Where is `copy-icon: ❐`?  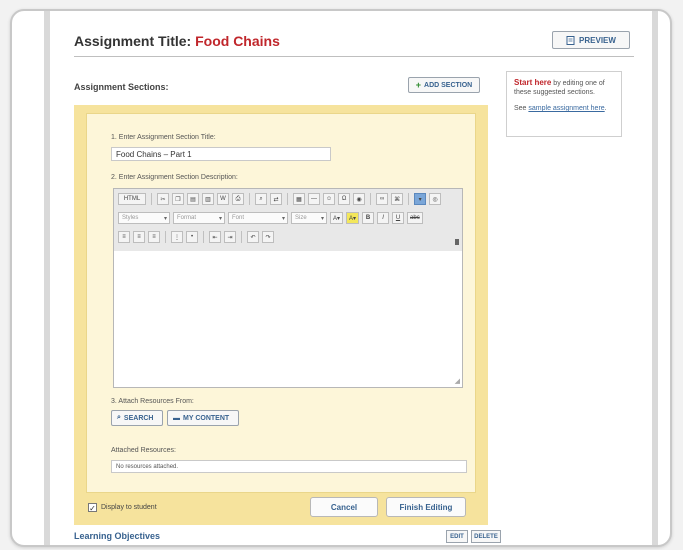
copy-icon: ❐ is located at coordinates (178, 199).